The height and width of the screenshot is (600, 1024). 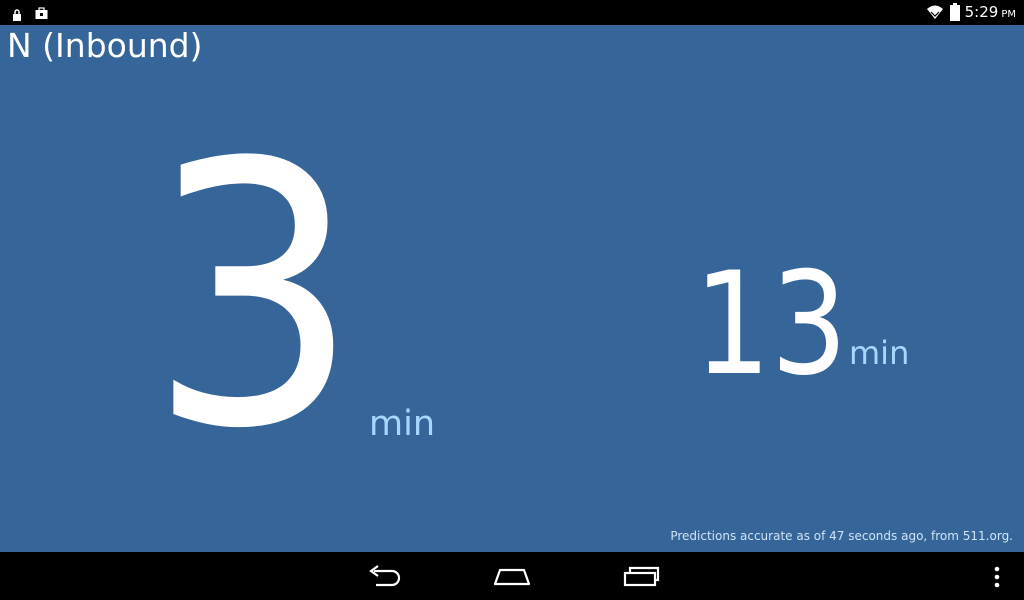 I want to click on navigation-bar, so click(x=512, y=576).